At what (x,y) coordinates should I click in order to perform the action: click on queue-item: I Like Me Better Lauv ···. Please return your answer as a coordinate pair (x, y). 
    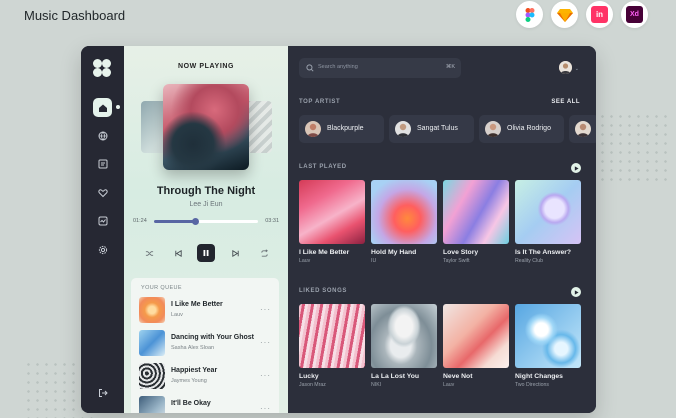
    Looking at the image, I should click on (207, 310).